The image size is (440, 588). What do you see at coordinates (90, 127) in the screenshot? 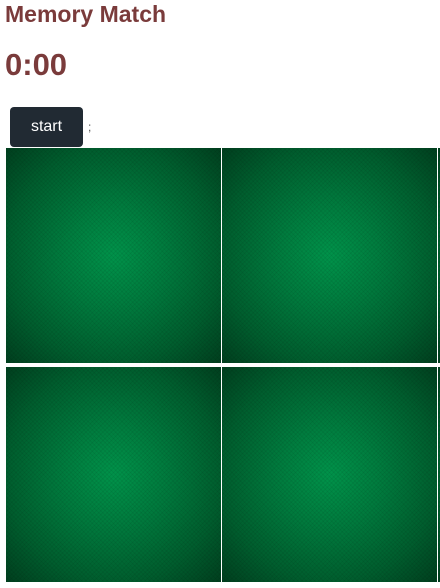
I see `status-text: ;` at bounding box center [90, 127].